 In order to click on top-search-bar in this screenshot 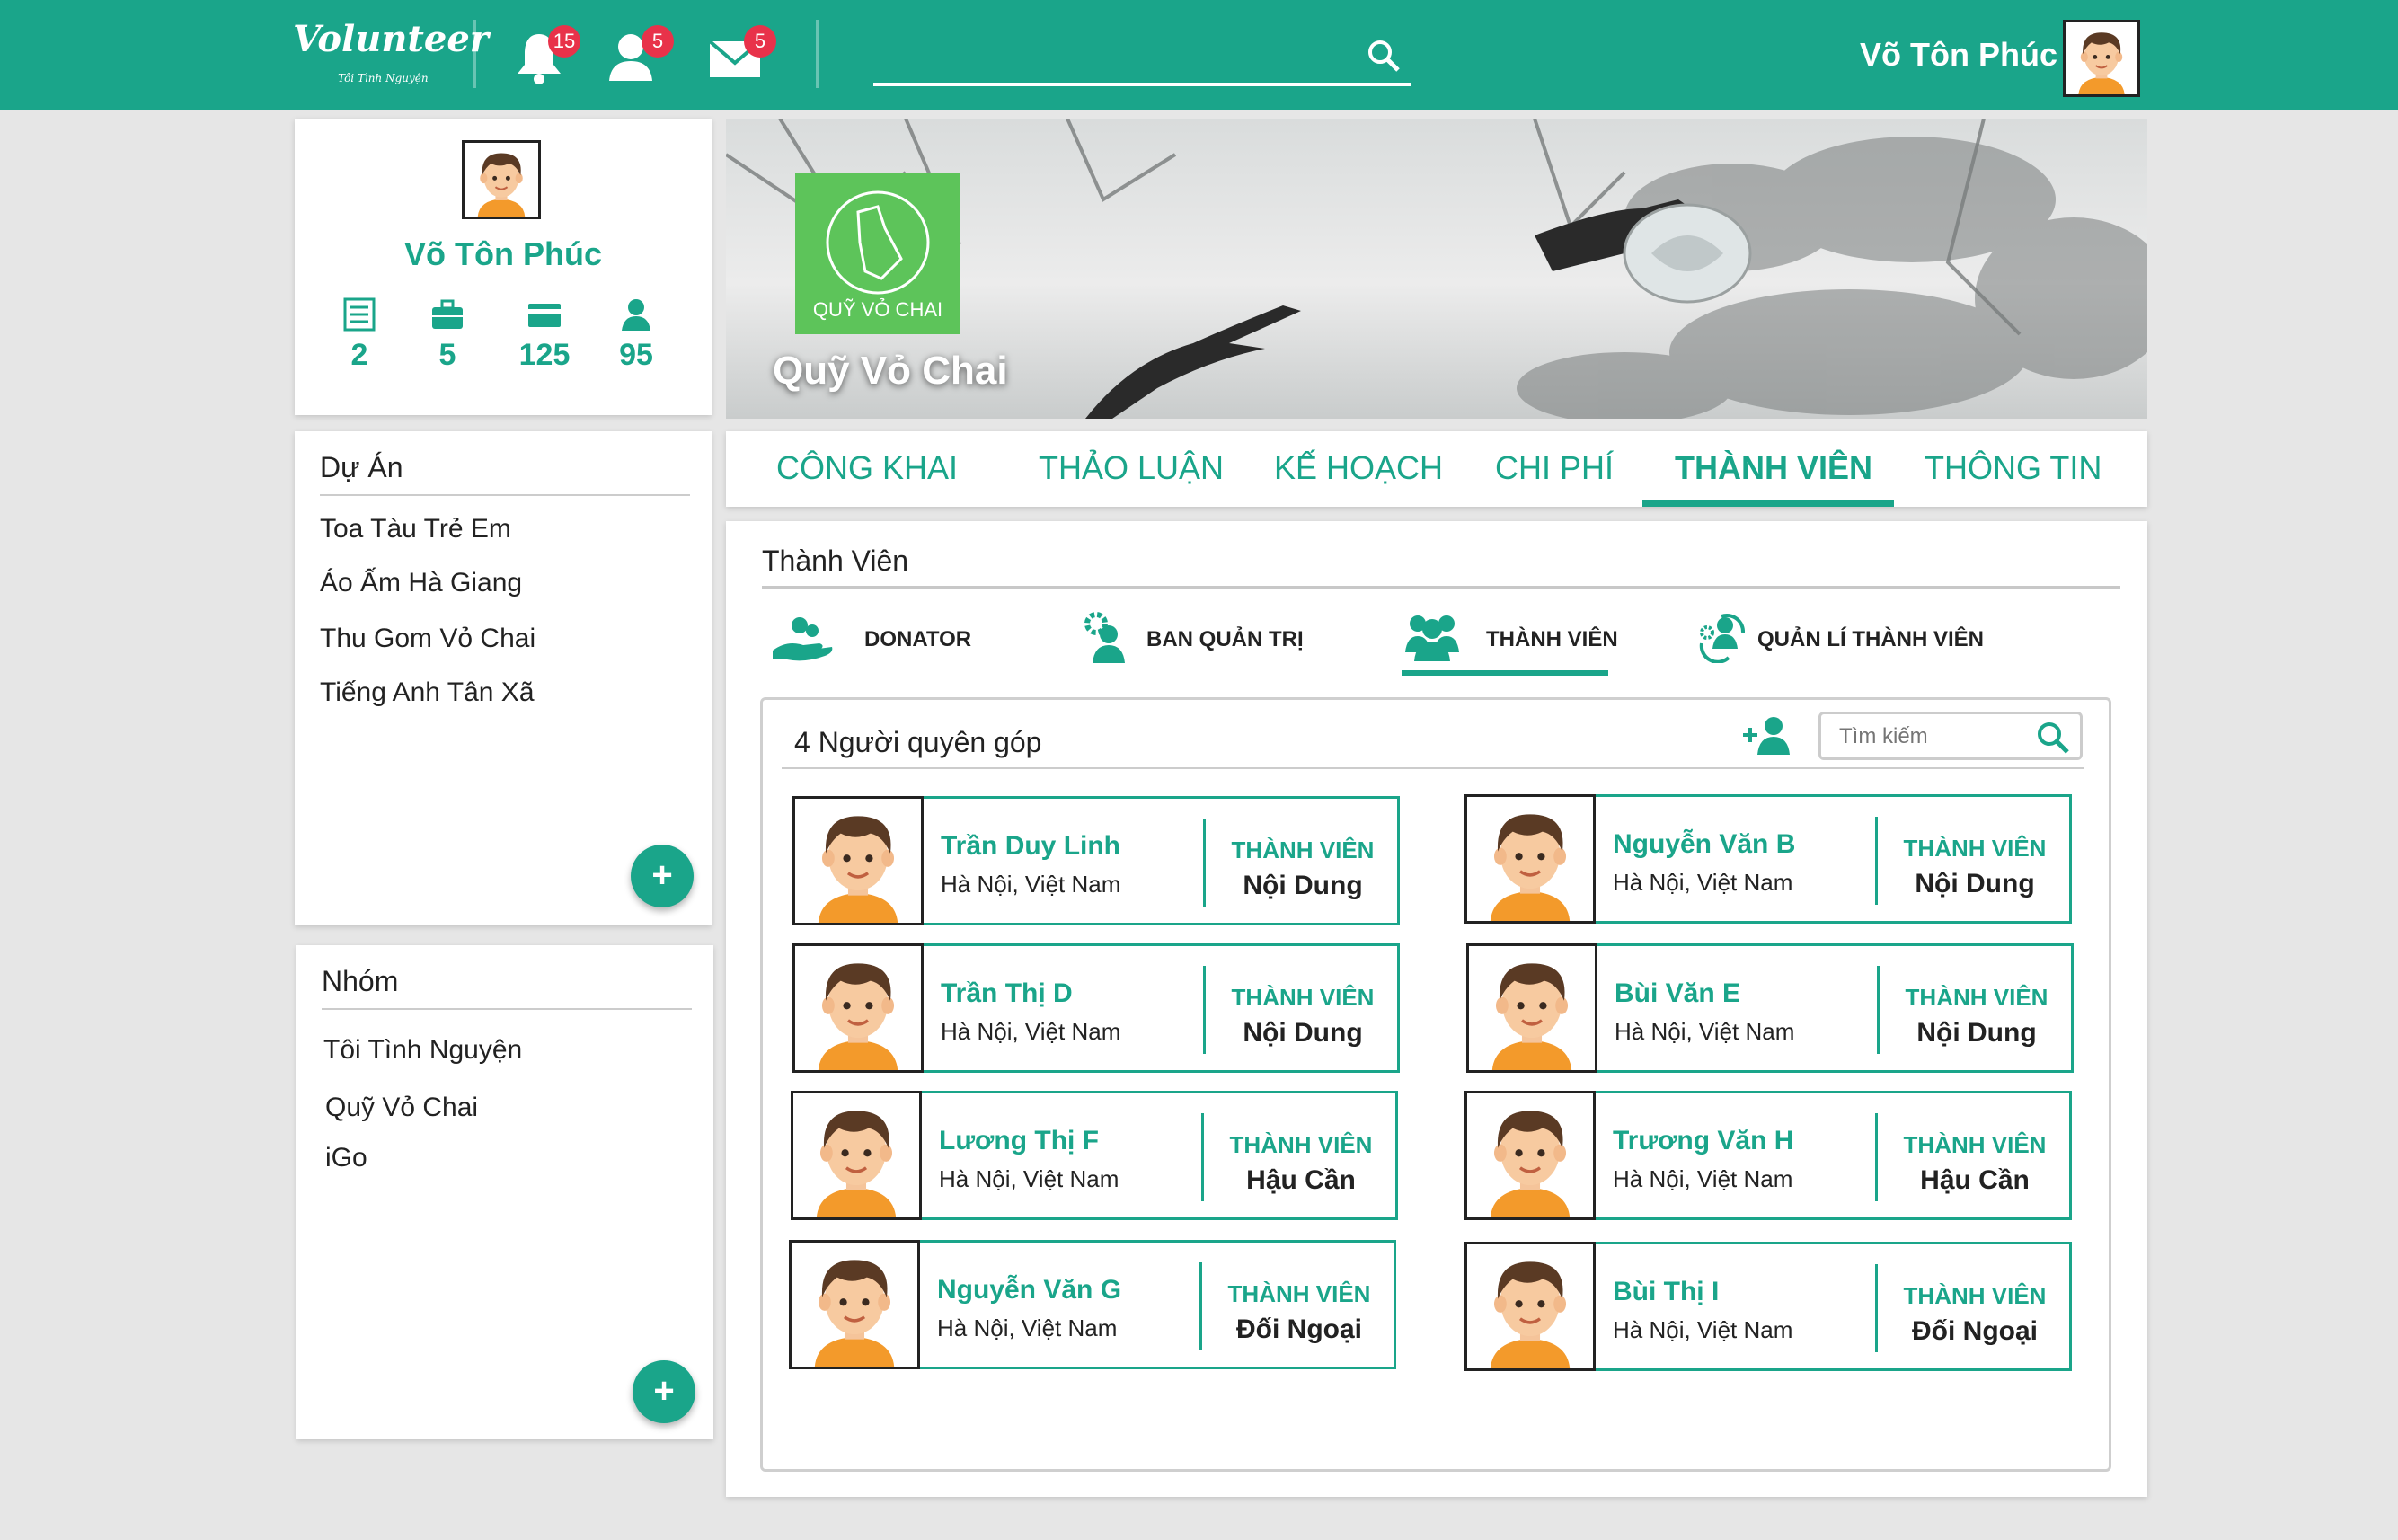, I will do `click(1142, 59)`.